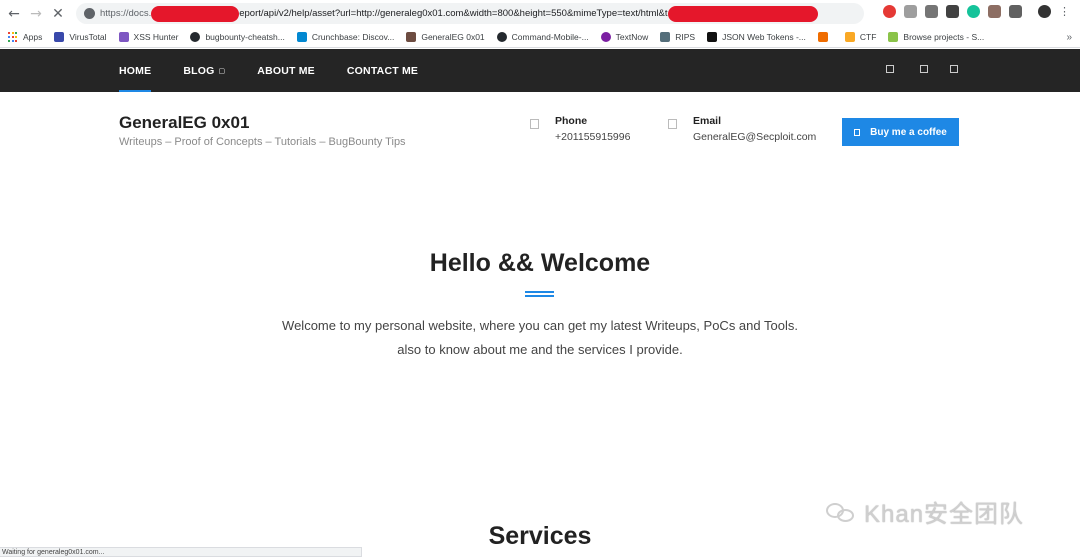 The width and height of the screenshot is (1080, 557). What do you see at coordinates (222, 71) in the screenshot?
I see `dropdown-caret-icon: ▢` at bounding box center [222, 71].